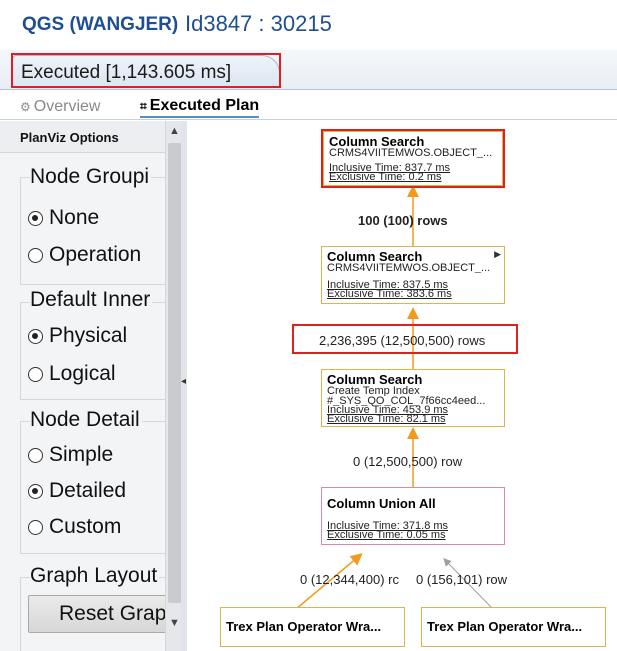 Image resolution: width=617 pixels, height=651 pixels. What do you see at coordinates (308, 70) in the screenshot?
I see `executed-tab-strip: Executed [1,143.605 ms]` at bounding box center [308, 70].